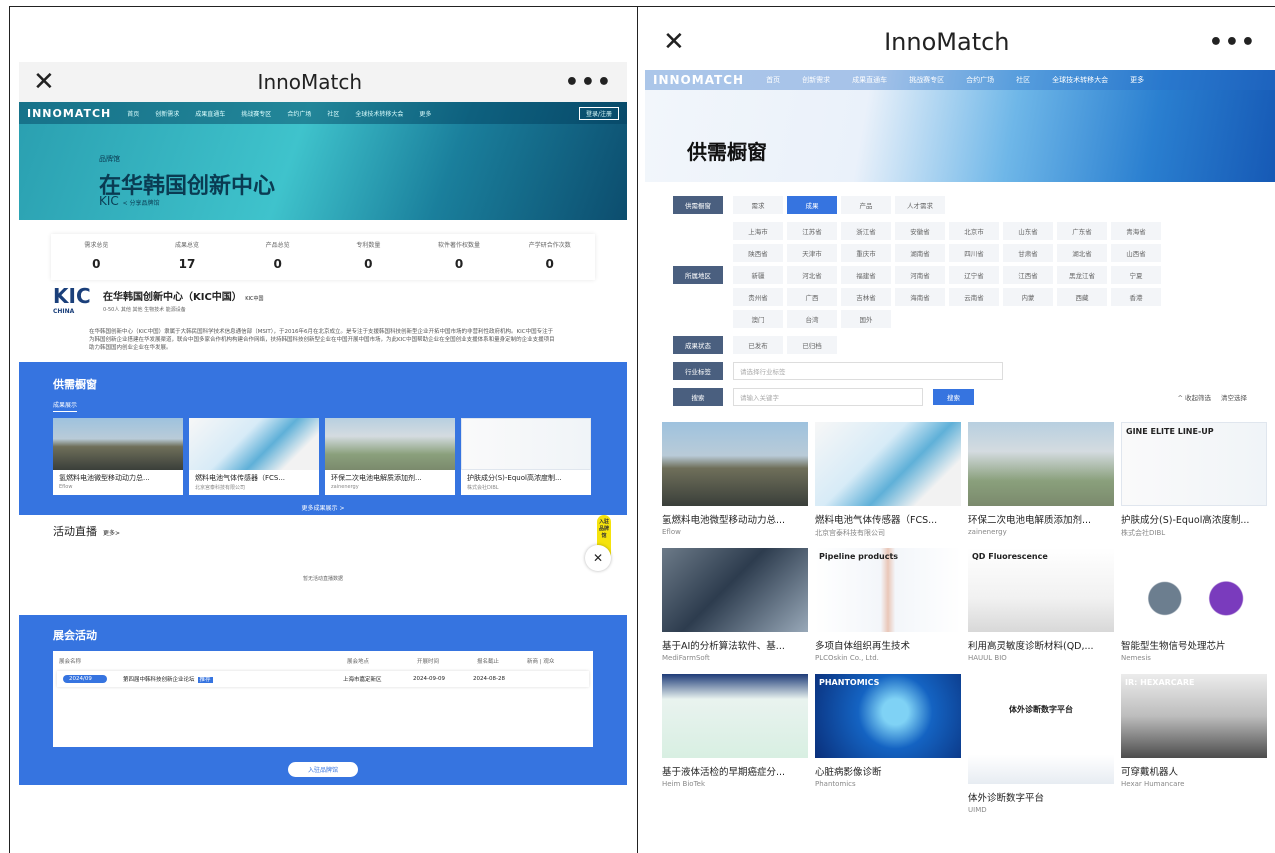 The height and width of the screenshot is (853, 1275). What do you see at coordinates (812, 297) in the screenshot?
I see `filter-chip: 广西` at bounding box center [812, 297].